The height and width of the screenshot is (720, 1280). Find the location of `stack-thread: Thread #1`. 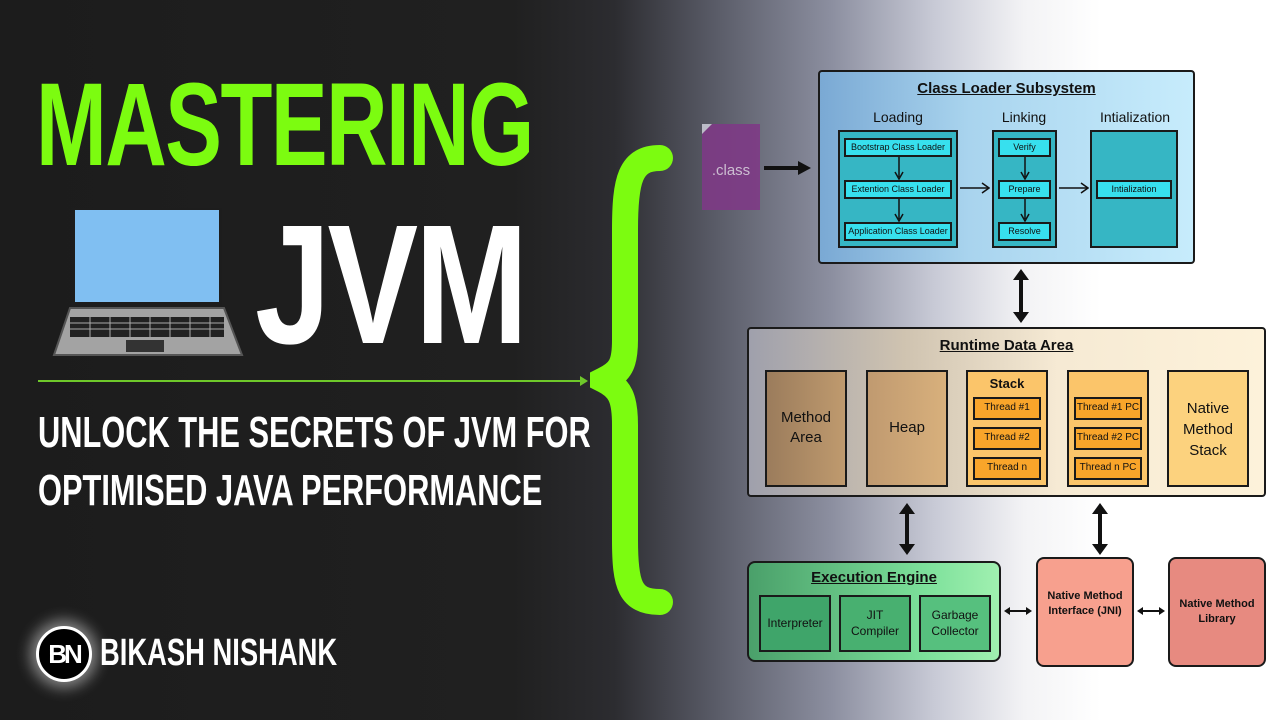

stack-thread: Thread #1 is located at coordinates (1007, 408).